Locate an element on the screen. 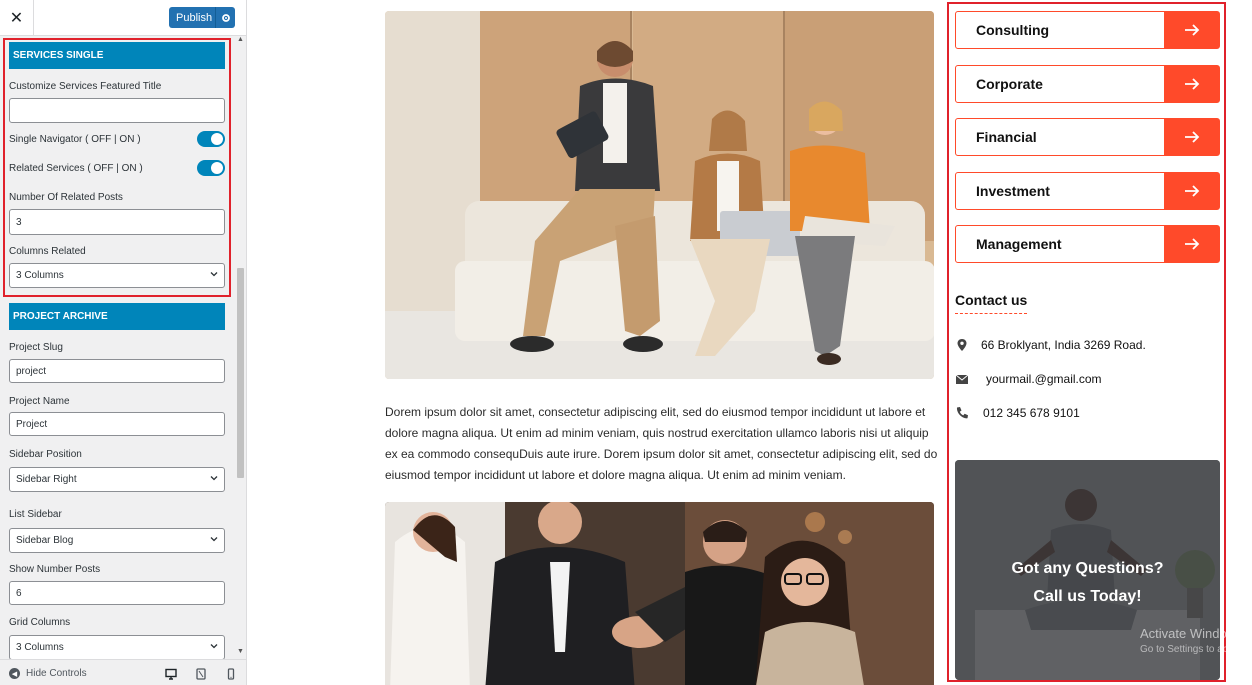 This screenshot has width=1252, height=685. close-customizer-button: ✕ is located at coordinates (17, 17).